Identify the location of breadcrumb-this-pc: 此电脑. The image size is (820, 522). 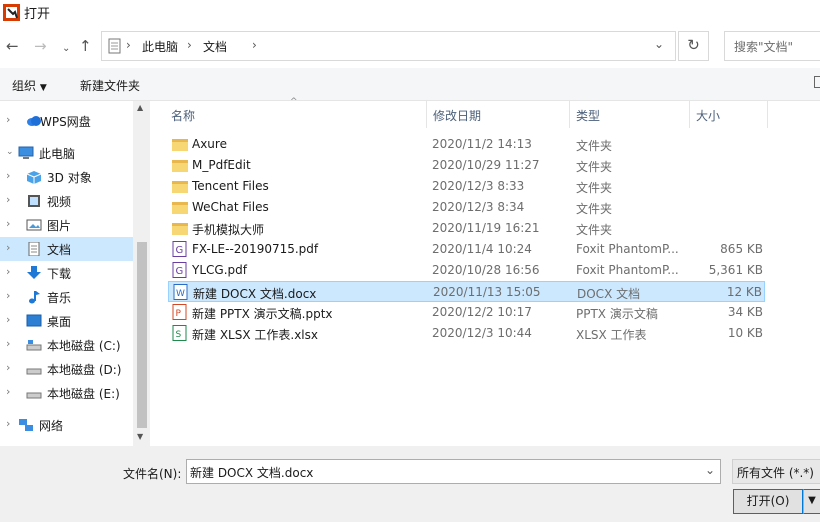
(160, 46).